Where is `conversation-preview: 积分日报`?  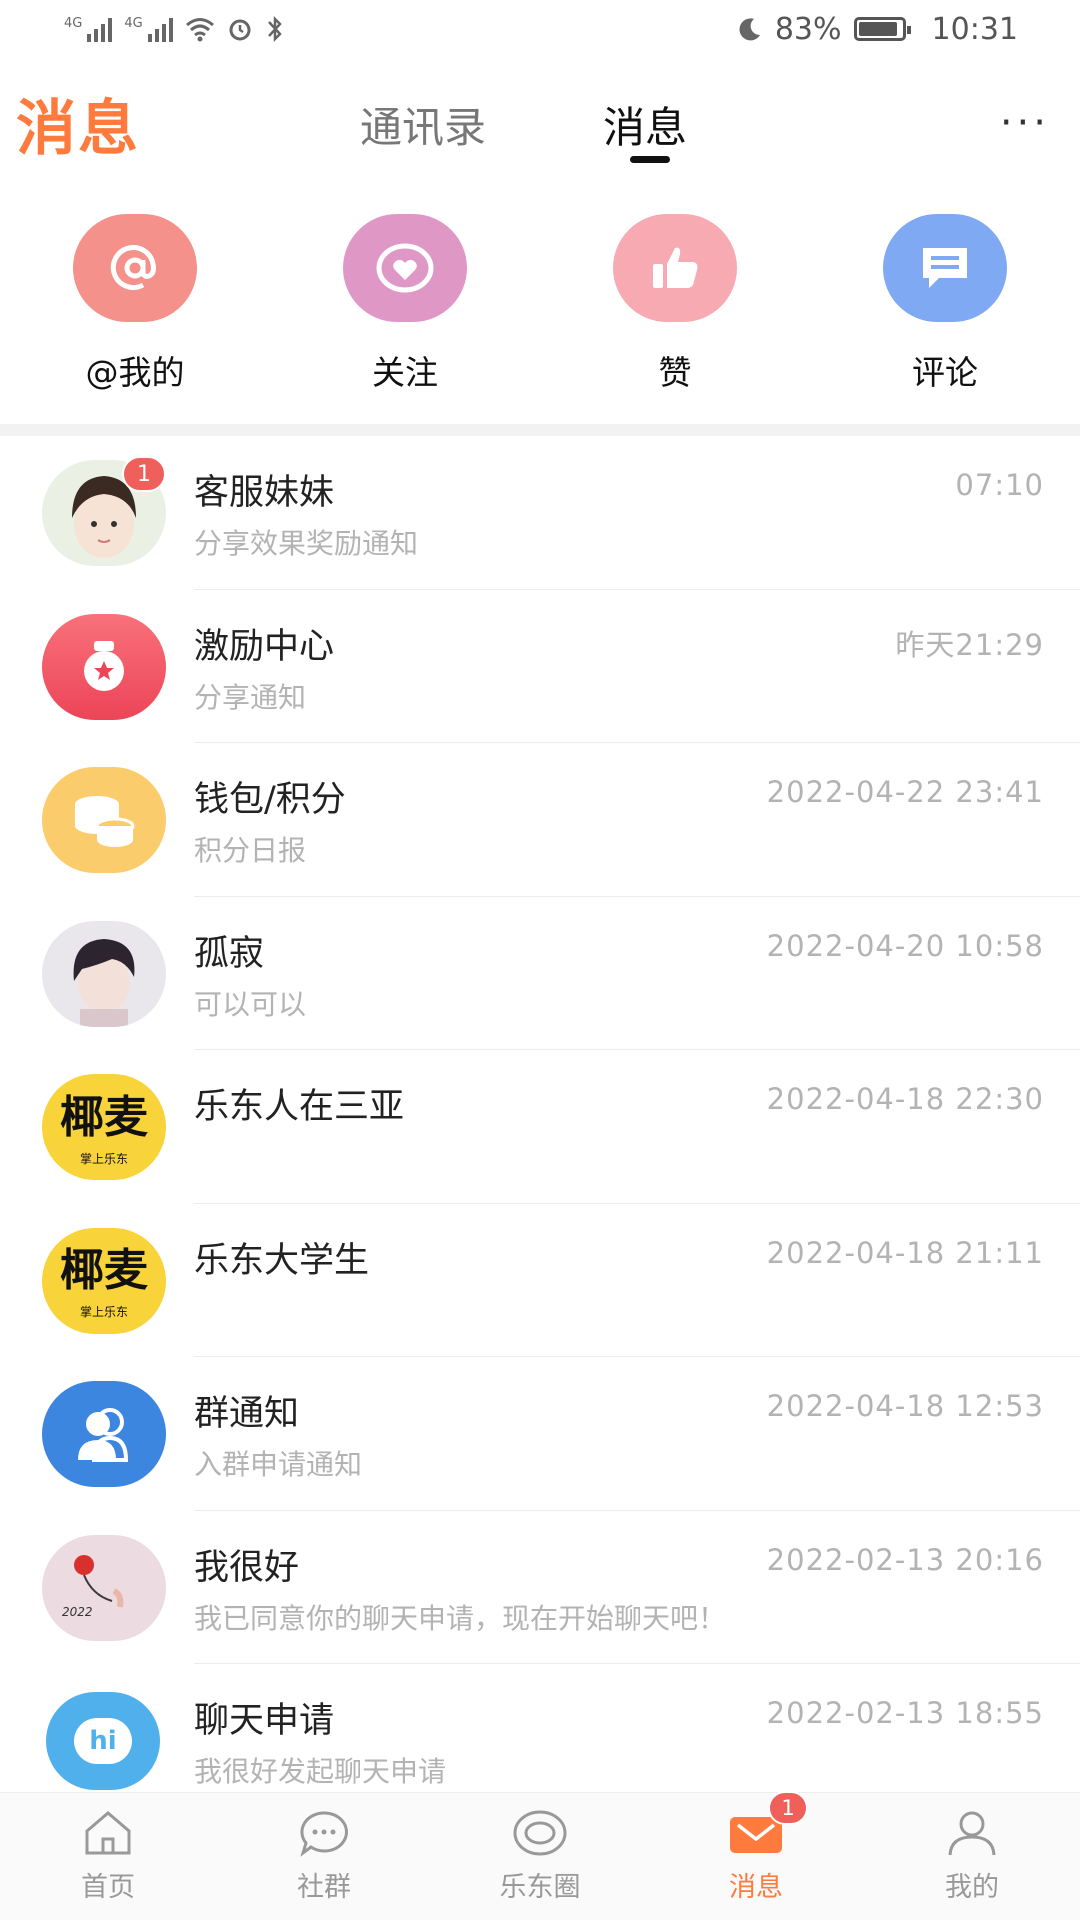 conversation-preview: 积分日报 is located at coordinates (250, 850).